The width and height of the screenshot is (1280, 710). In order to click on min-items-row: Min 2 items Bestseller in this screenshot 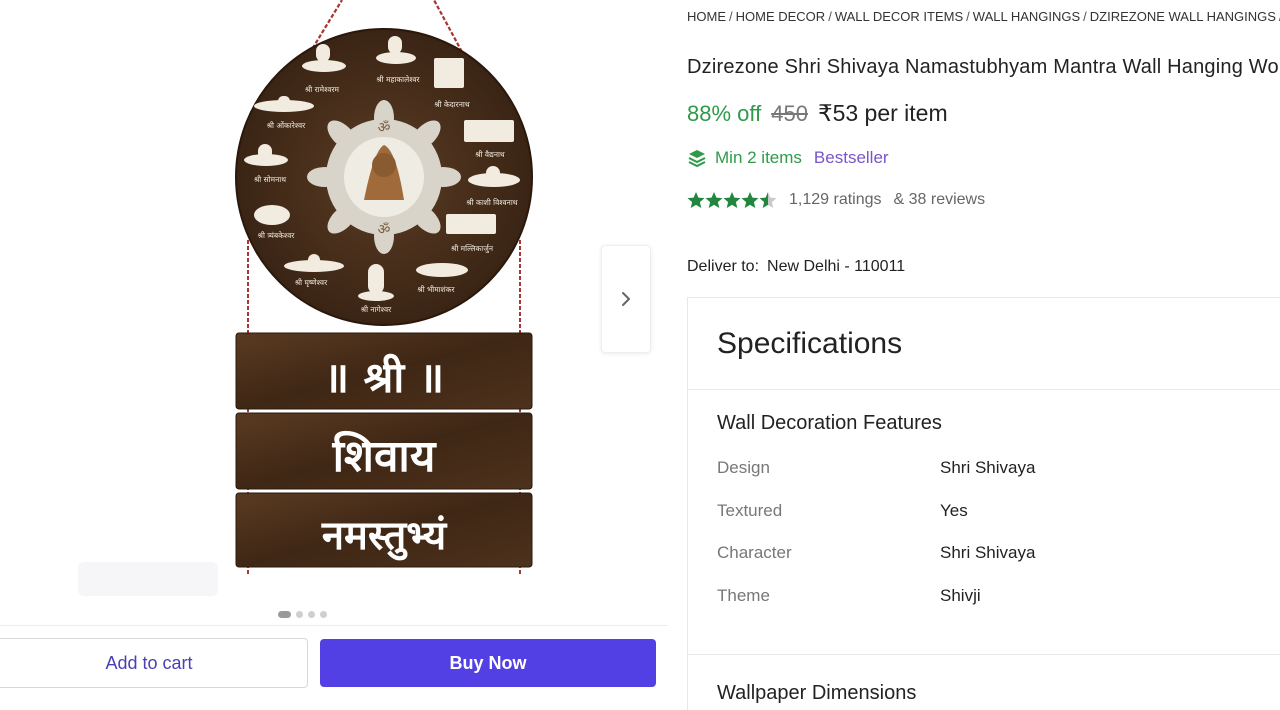, I will do `click(788, 158)`.